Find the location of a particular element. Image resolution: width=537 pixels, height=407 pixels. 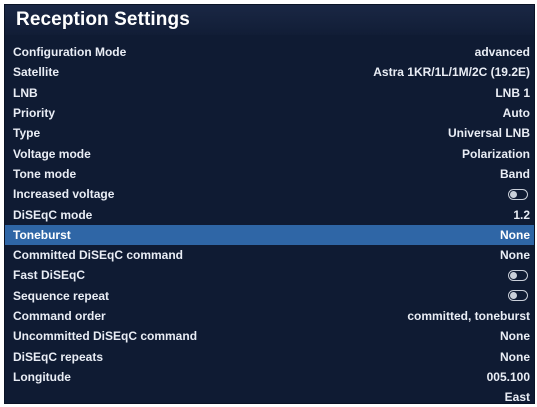

setting-row-priority: Priority Auto is located at coordinates (269, 113).